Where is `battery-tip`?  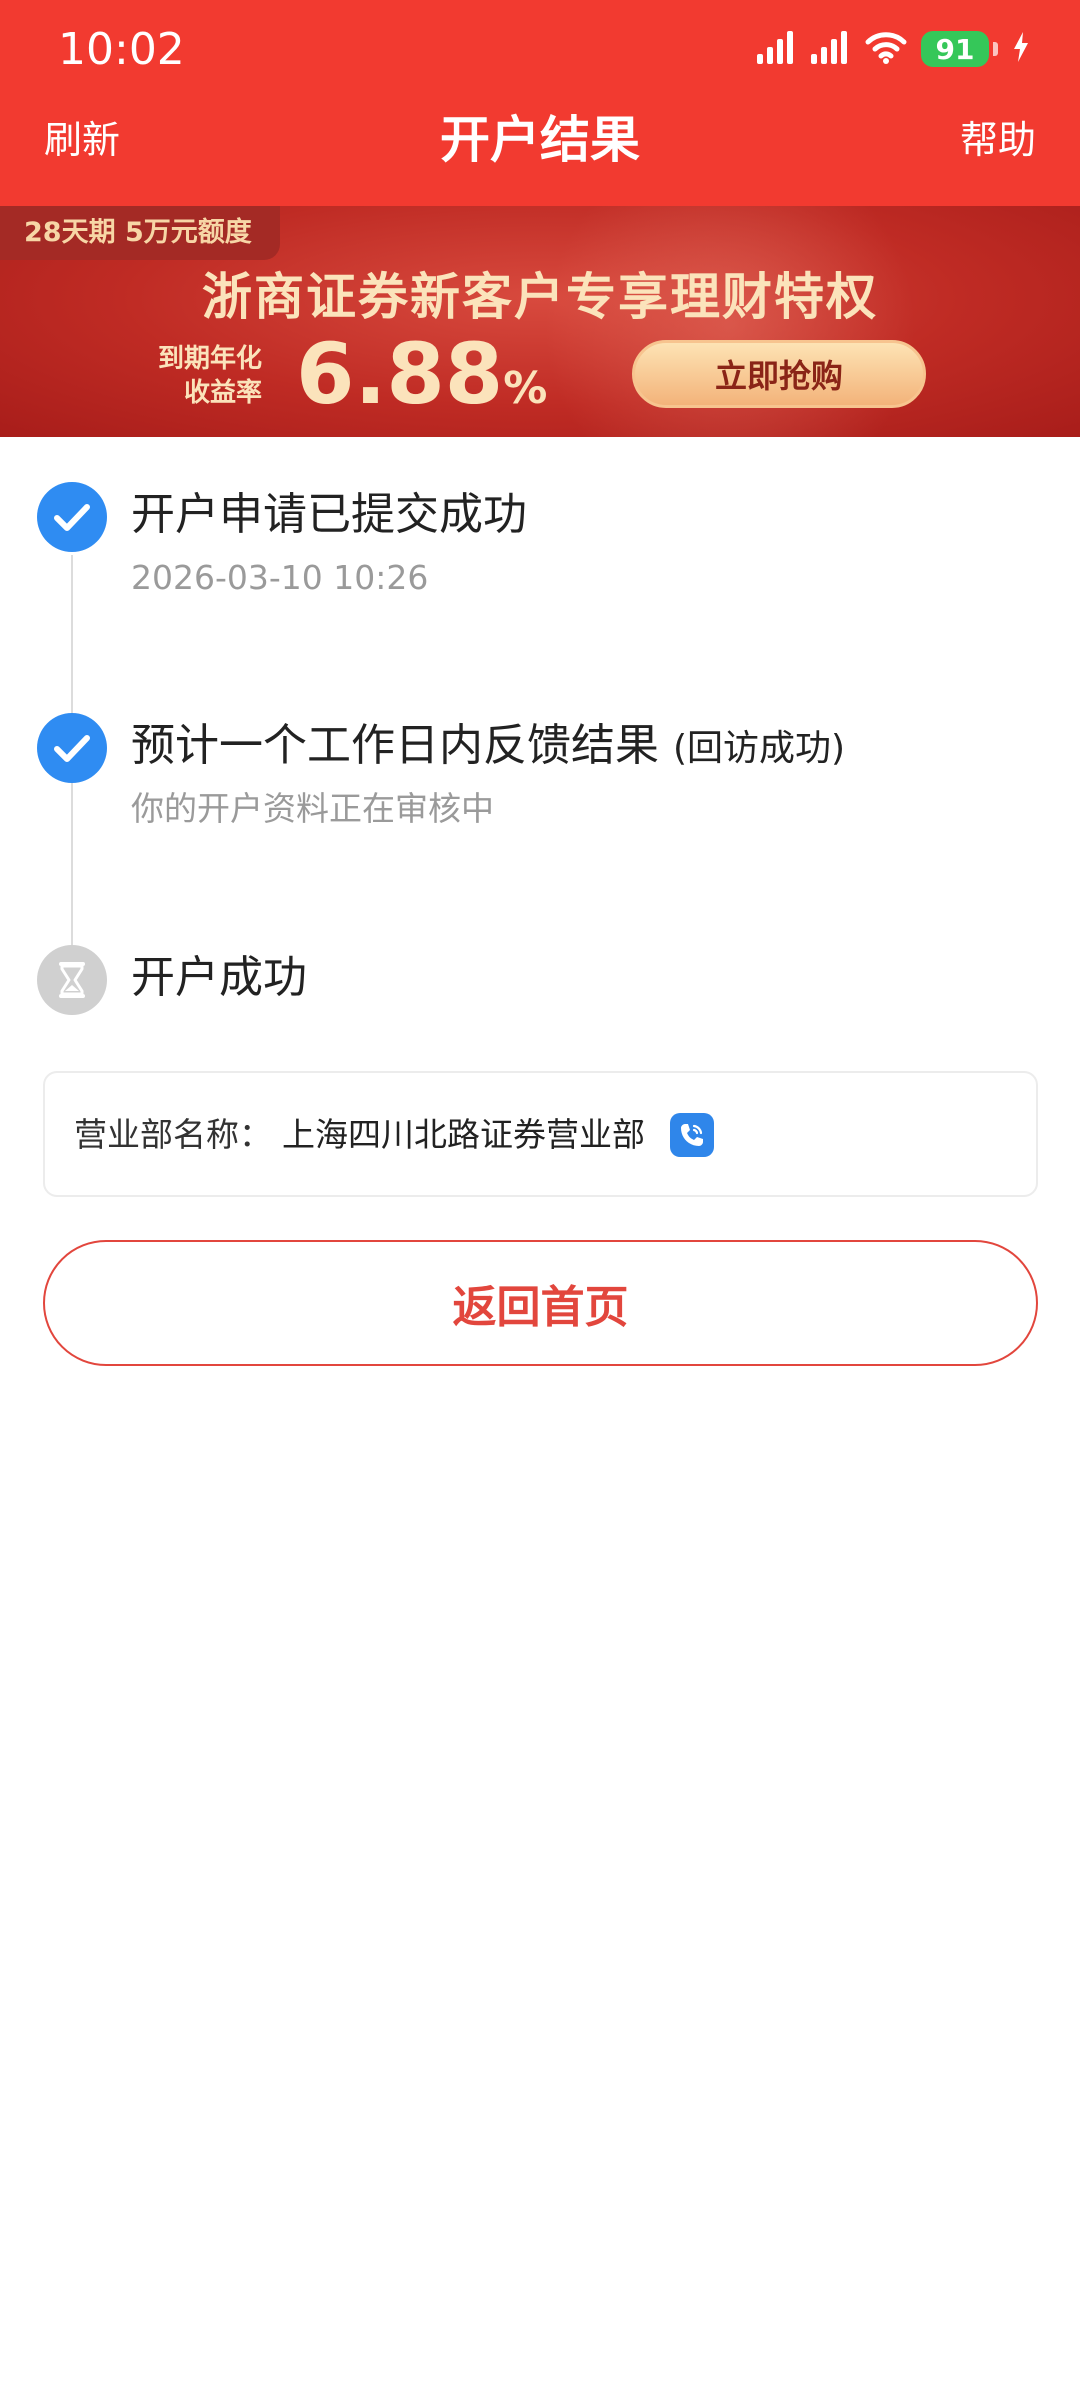
battery-tip is located at coordinates (995, 49).